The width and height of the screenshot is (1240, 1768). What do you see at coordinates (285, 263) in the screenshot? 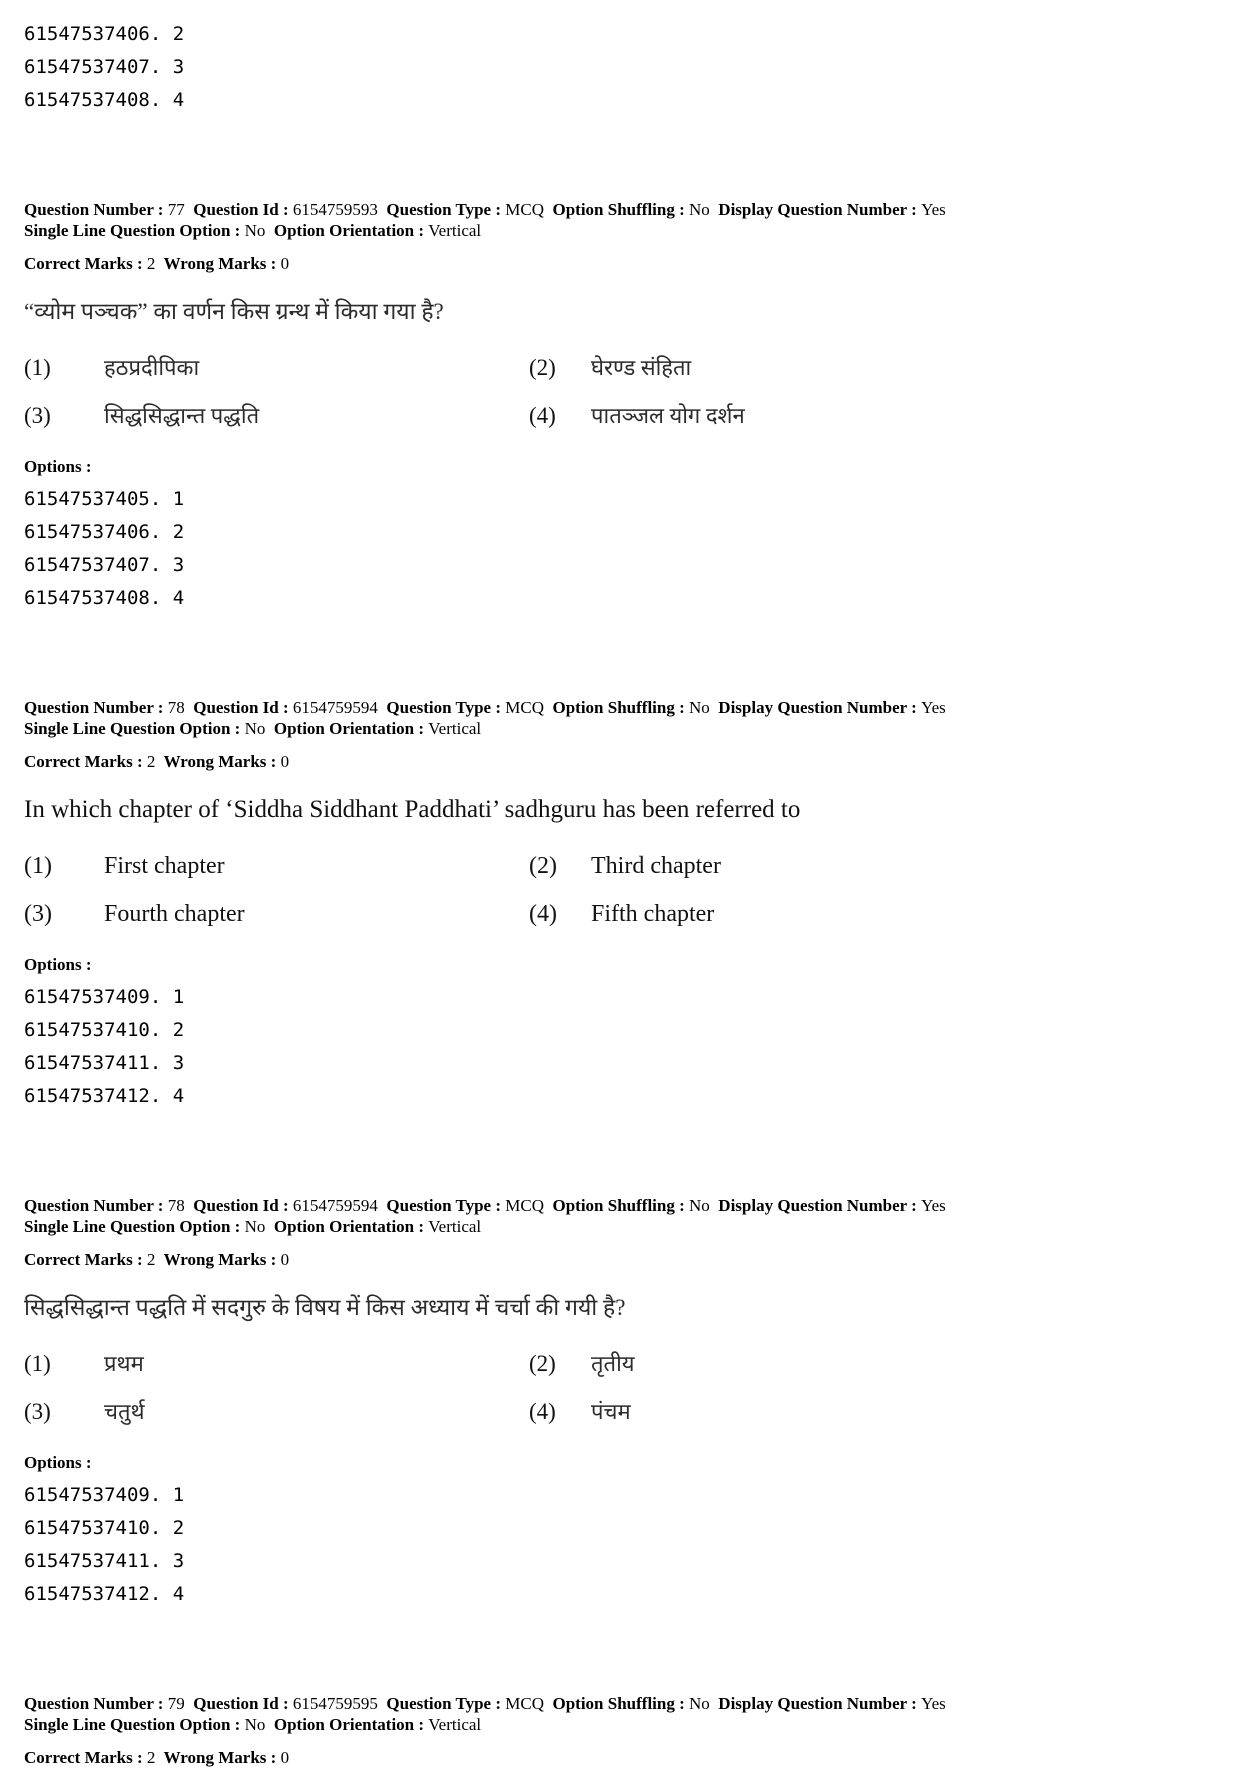
I see `value-wrong-marks: 0` at bounding box center [285, 263].